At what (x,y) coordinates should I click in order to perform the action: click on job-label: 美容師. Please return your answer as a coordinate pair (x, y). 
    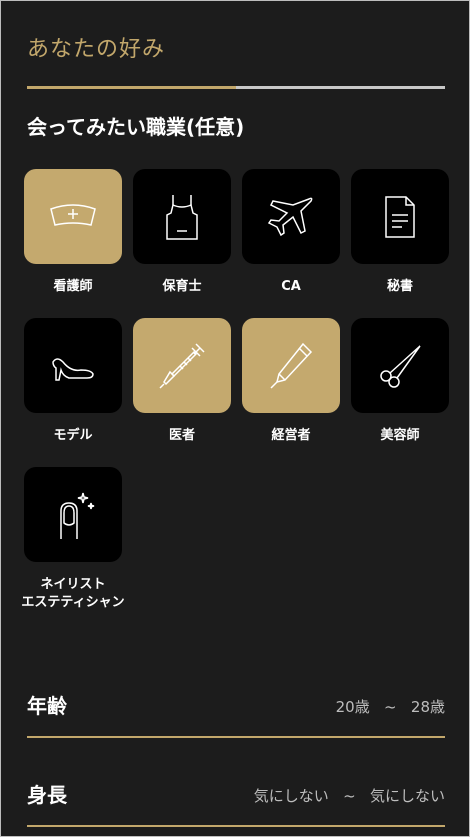
    Looking at the image, I should click on (400, 435).